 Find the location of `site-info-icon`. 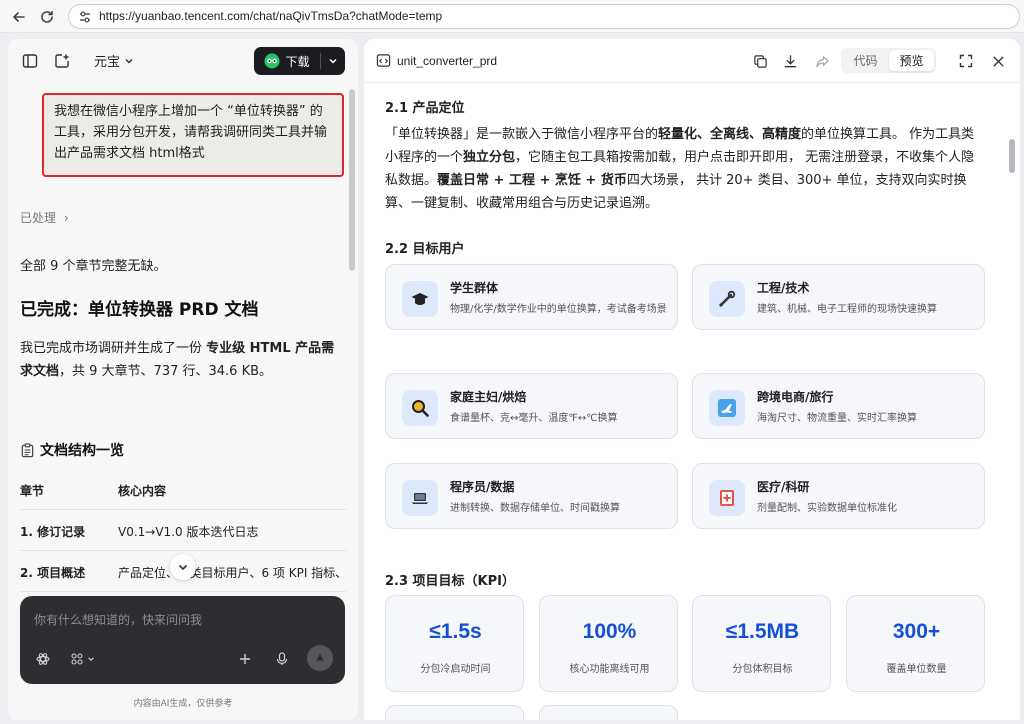

site-info-icon is located at coordinates (85, 17).